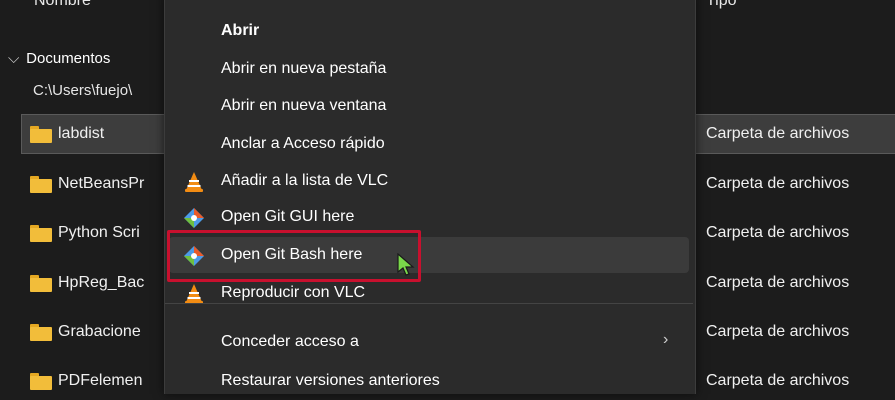  What do you see at coordinates (99, 331) in the screenshot?
I see `file-name: Grabacione` at bounding box center [99, 331].